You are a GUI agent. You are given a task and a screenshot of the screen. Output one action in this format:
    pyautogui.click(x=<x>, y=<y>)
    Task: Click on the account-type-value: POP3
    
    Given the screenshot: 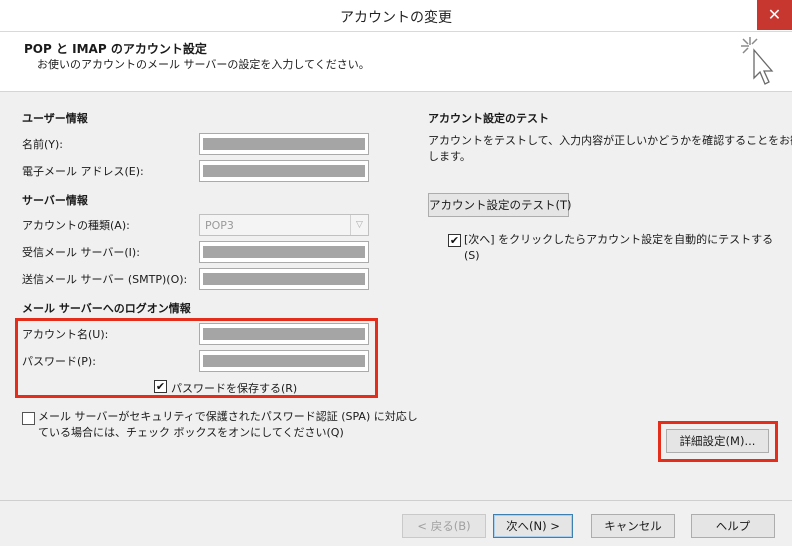 What is the action you would take?
    pyautogui.click(x=219, y=225)
    